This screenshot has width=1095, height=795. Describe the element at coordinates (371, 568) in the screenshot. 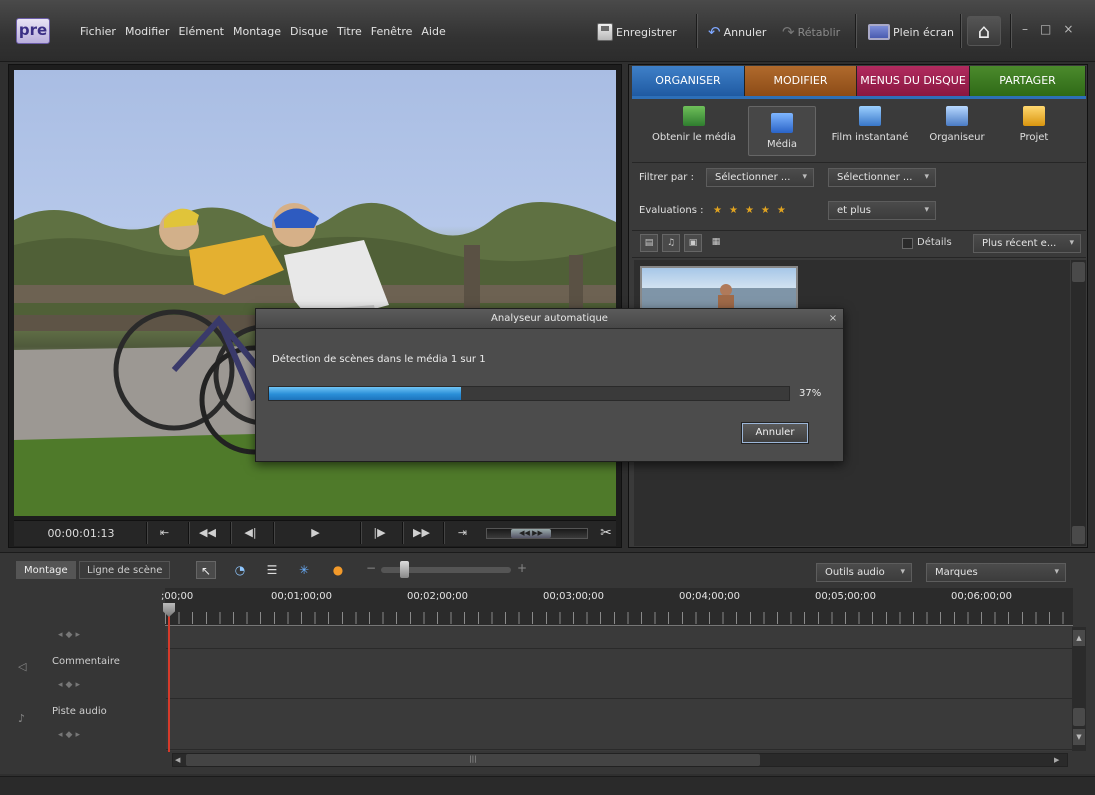

I see `zoom-out-icon: −` at that location.